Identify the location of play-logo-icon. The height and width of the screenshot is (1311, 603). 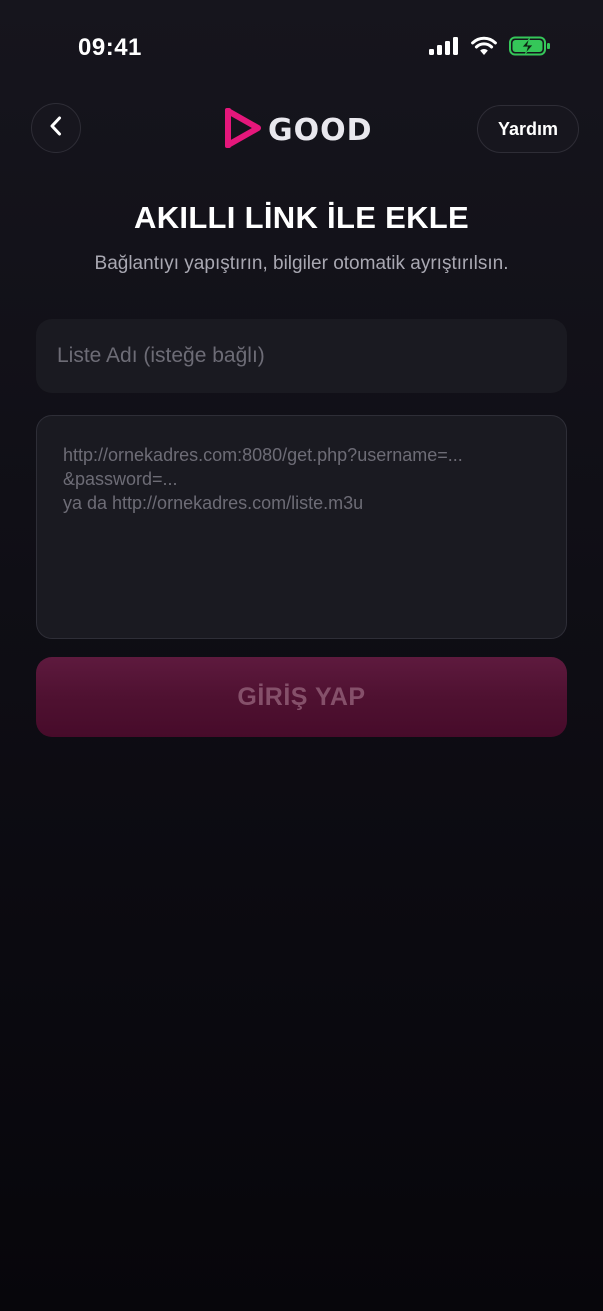
(243, 130).